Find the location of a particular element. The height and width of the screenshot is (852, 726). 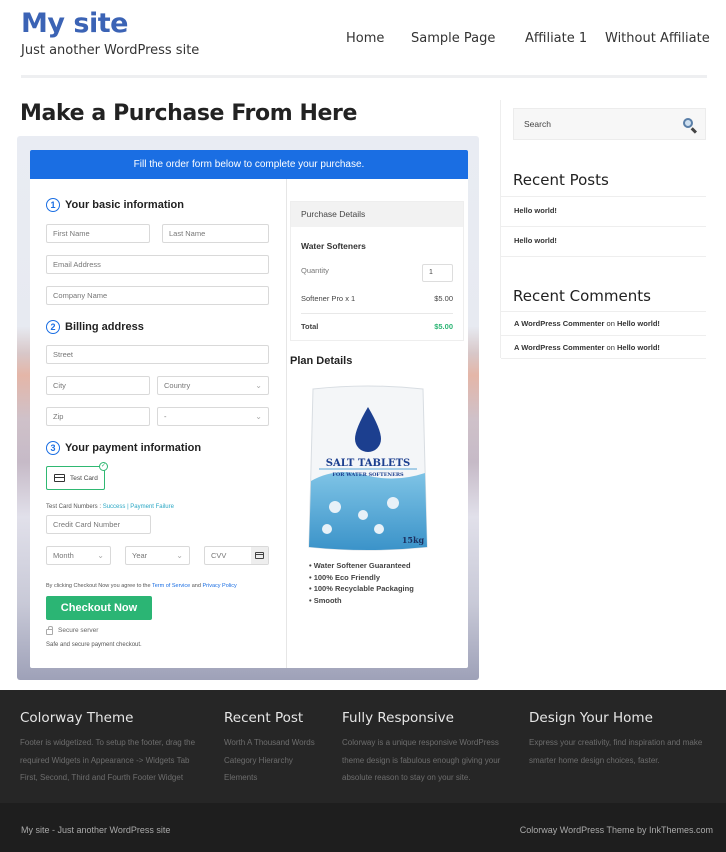

nav-affiliate-1: Affiliate 1 is located at coordinates (556, 38).